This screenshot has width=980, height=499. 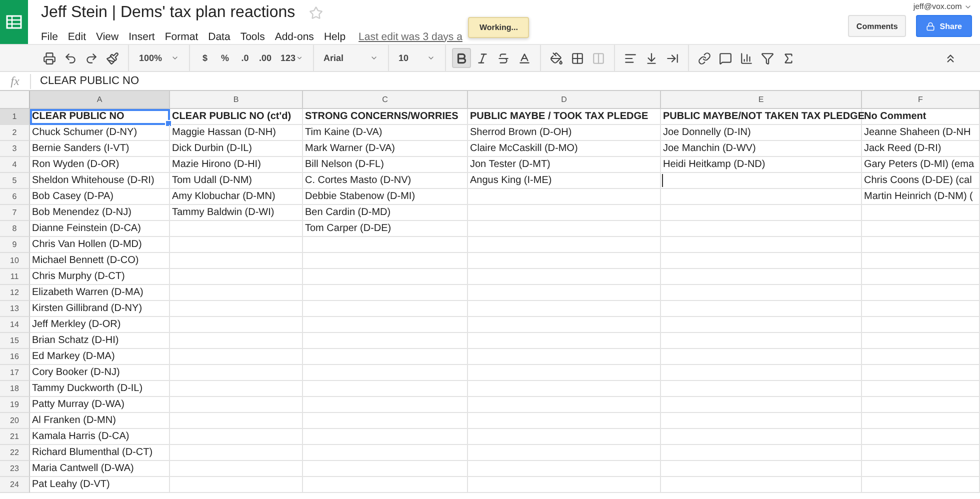 I want to click on row-number: 11, so click(x=15, y=277).